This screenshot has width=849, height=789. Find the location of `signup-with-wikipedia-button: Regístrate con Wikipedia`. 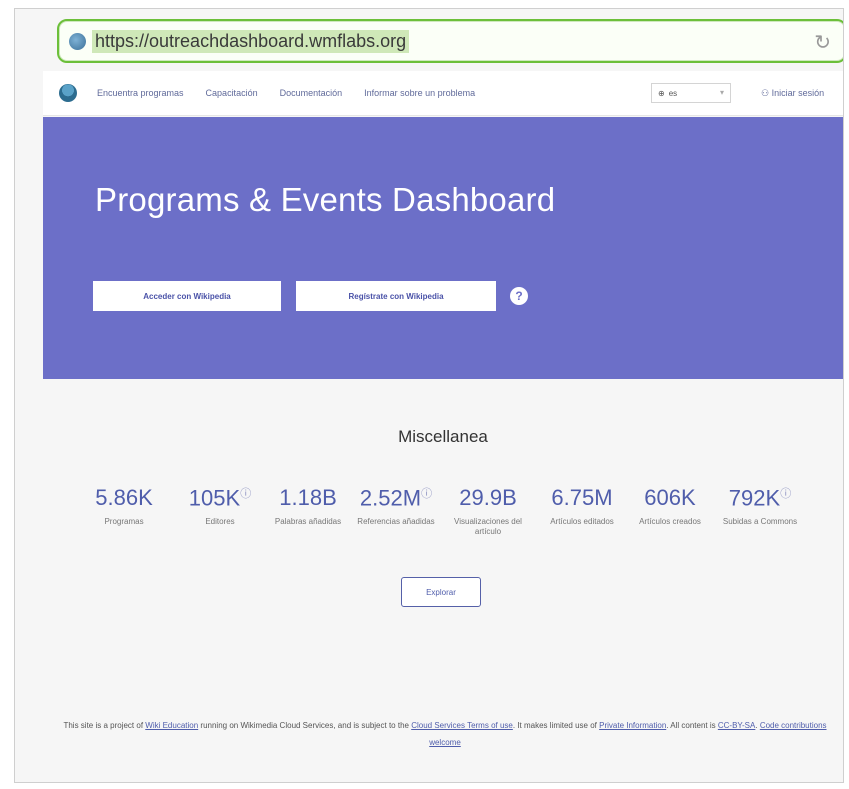

signup-with-wikipedia-button: Regístrate con Wikipedia is located at coordinates (396, 296).